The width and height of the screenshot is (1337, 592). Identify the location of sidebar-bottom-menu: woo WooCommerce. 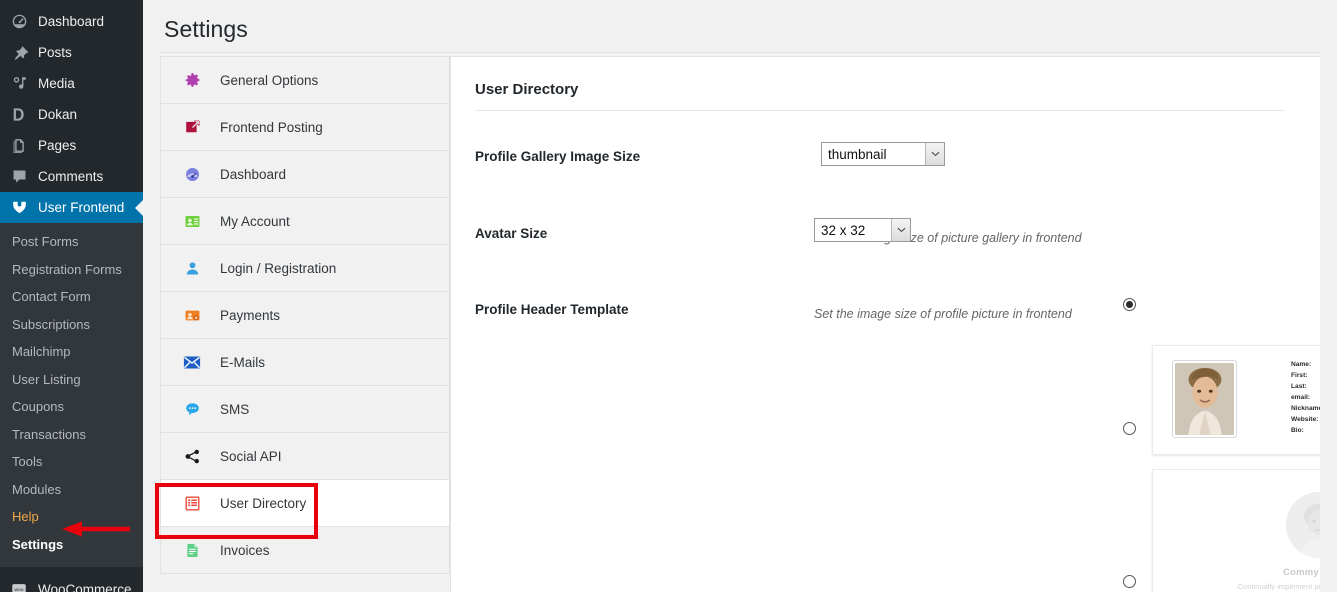
(71, 579).